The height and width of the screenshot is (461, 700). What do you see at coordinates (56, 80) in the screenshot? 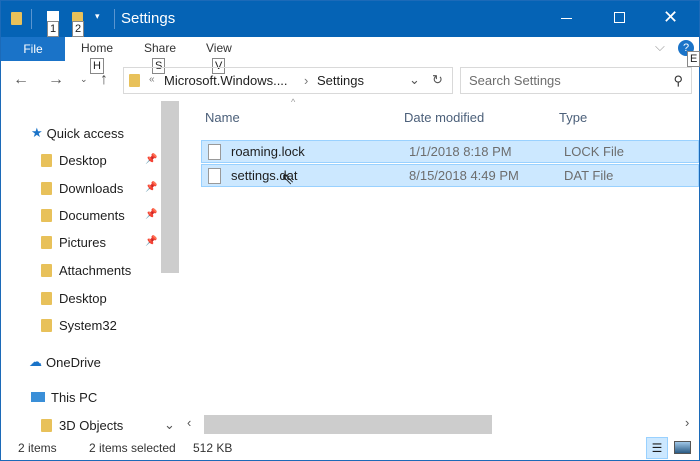
I see `forward-button: →` at bounding box center [56, 80].